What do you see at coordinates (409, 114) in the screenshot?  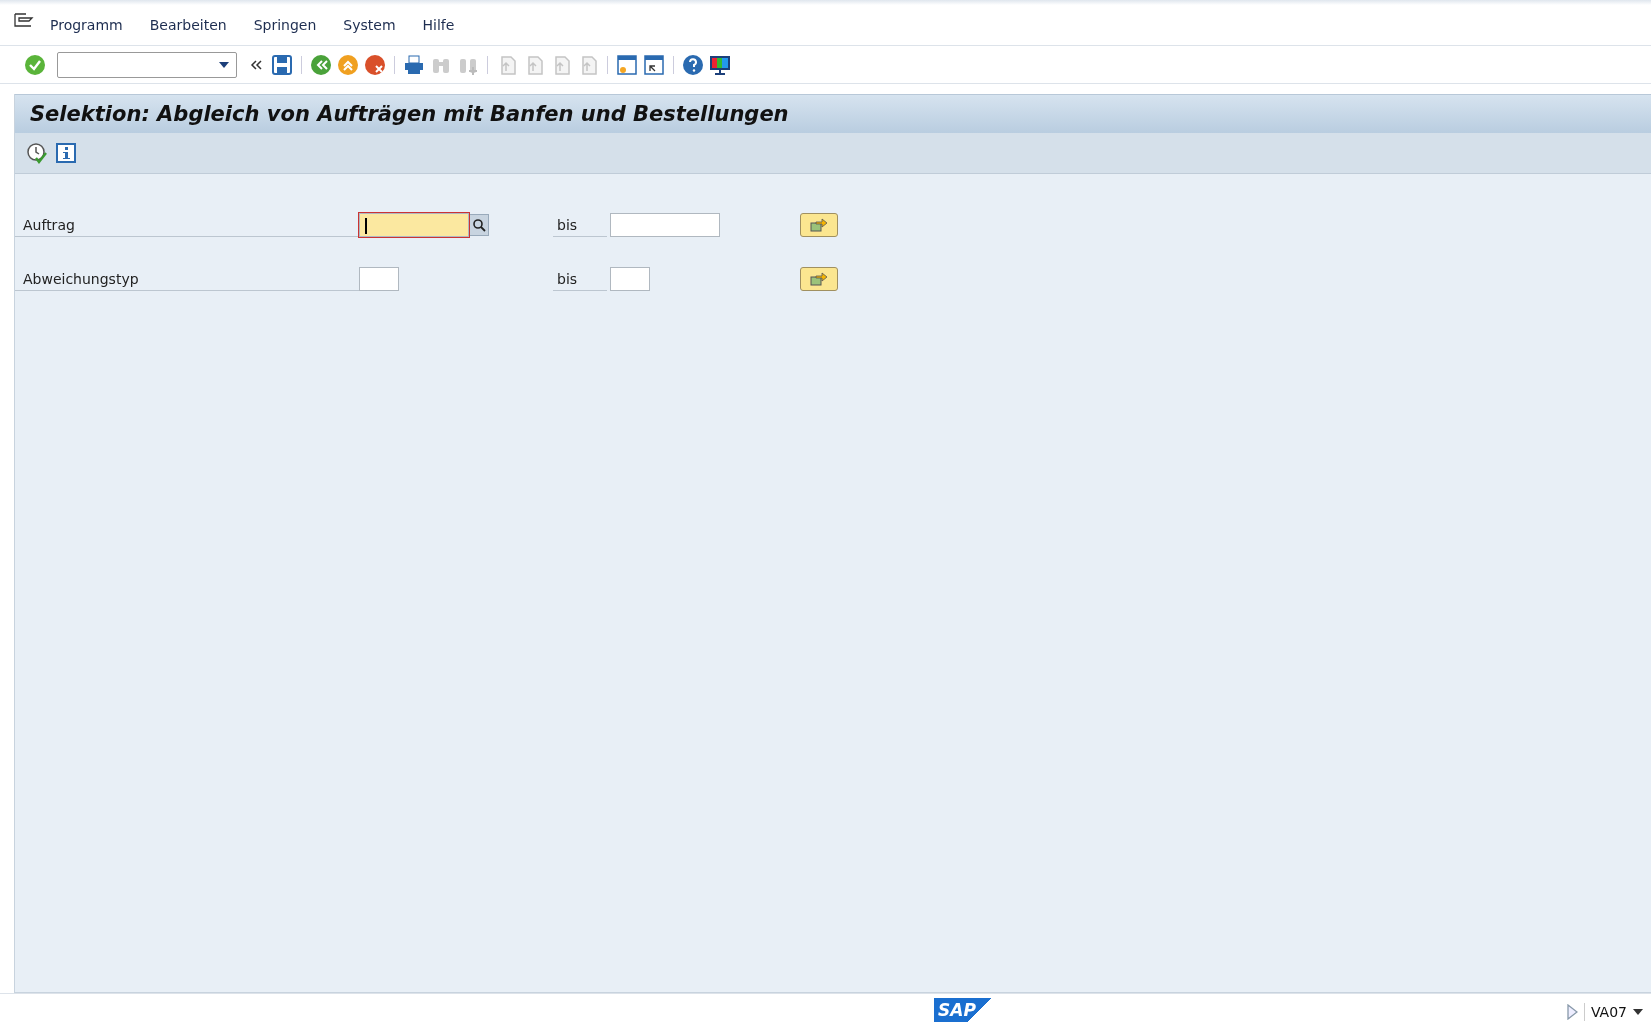 I see `screen-title: Selektion: Abgleich von Aufträgen mit Banfen und Bestellungen` at bounding box center [409, 114].